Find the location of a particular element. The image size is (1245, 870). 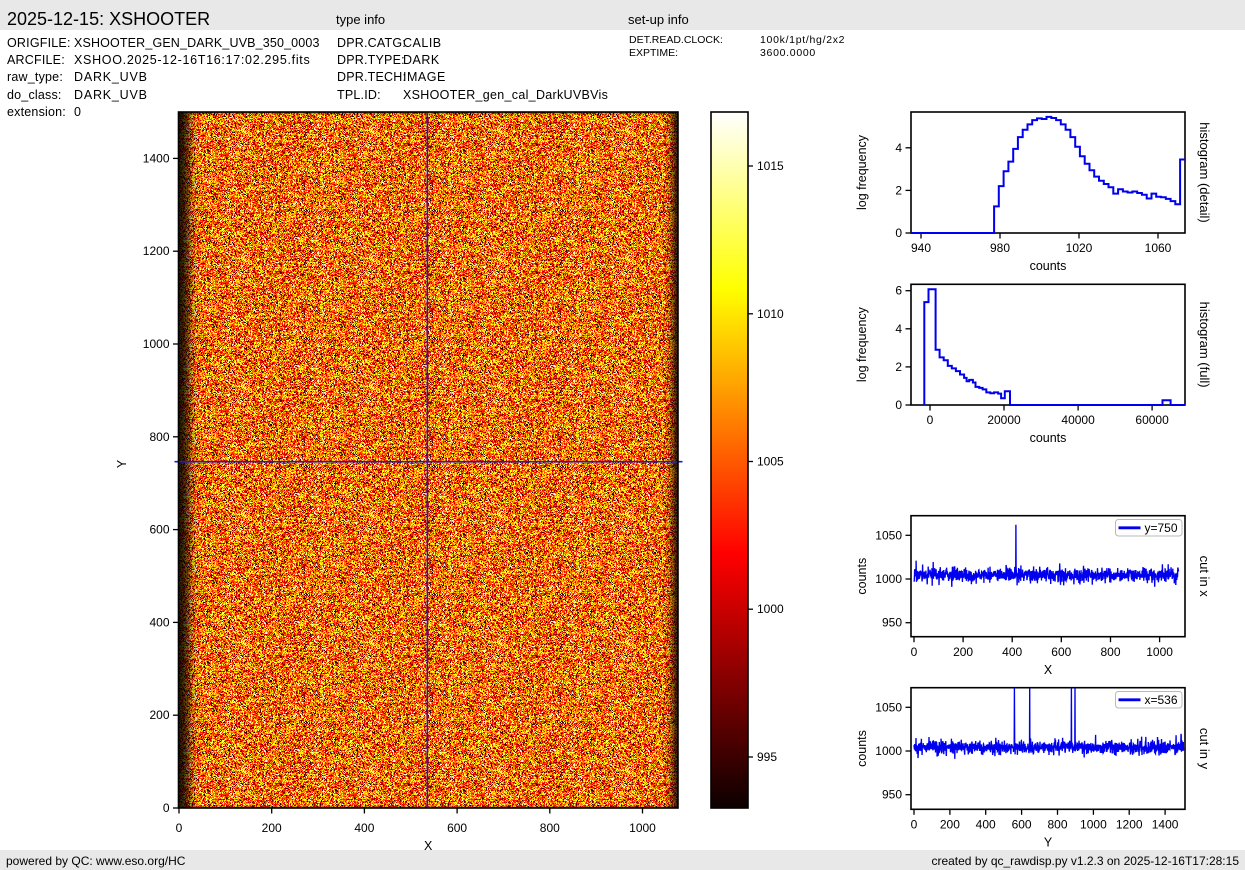

svg-text: 40000 is located at coordinates (1078, 420).